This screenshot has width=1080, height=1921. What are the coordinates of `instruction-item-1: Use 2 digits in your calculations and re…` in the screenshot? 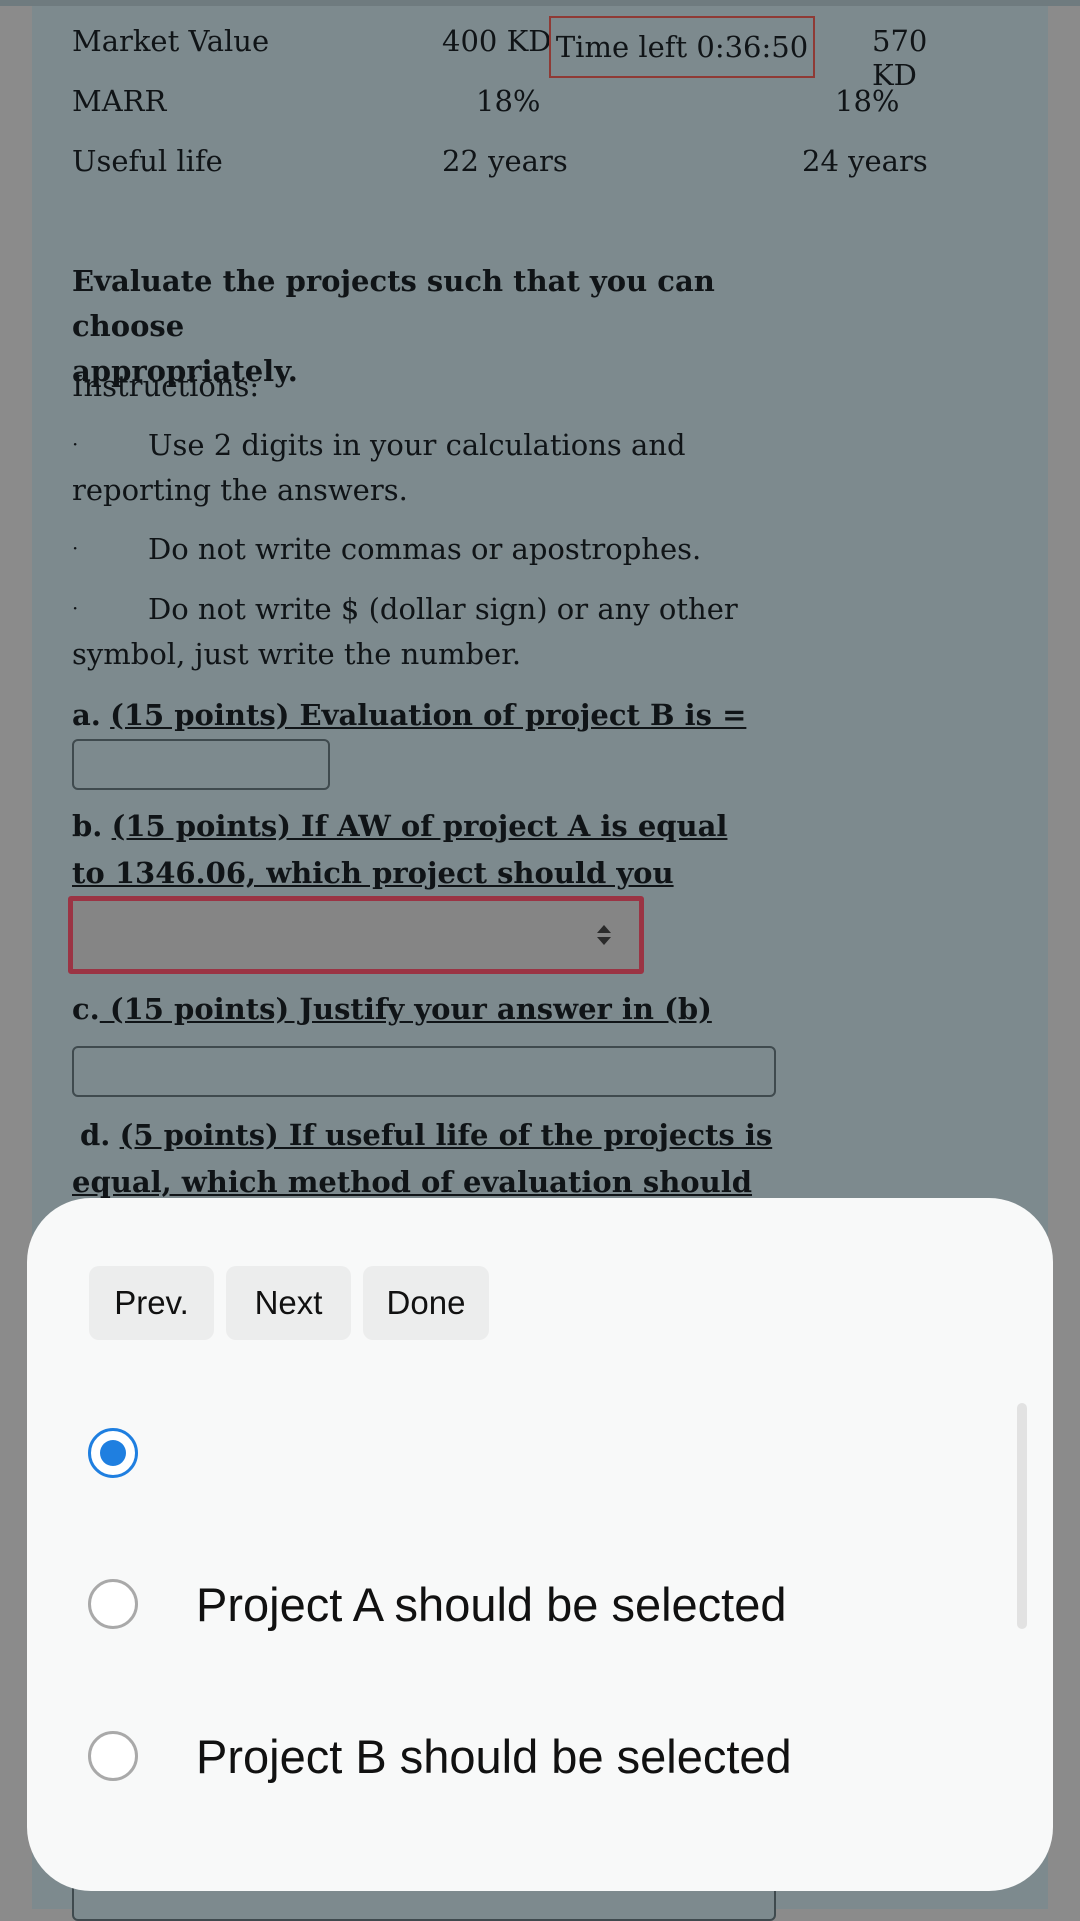 It's located at (422, 468).